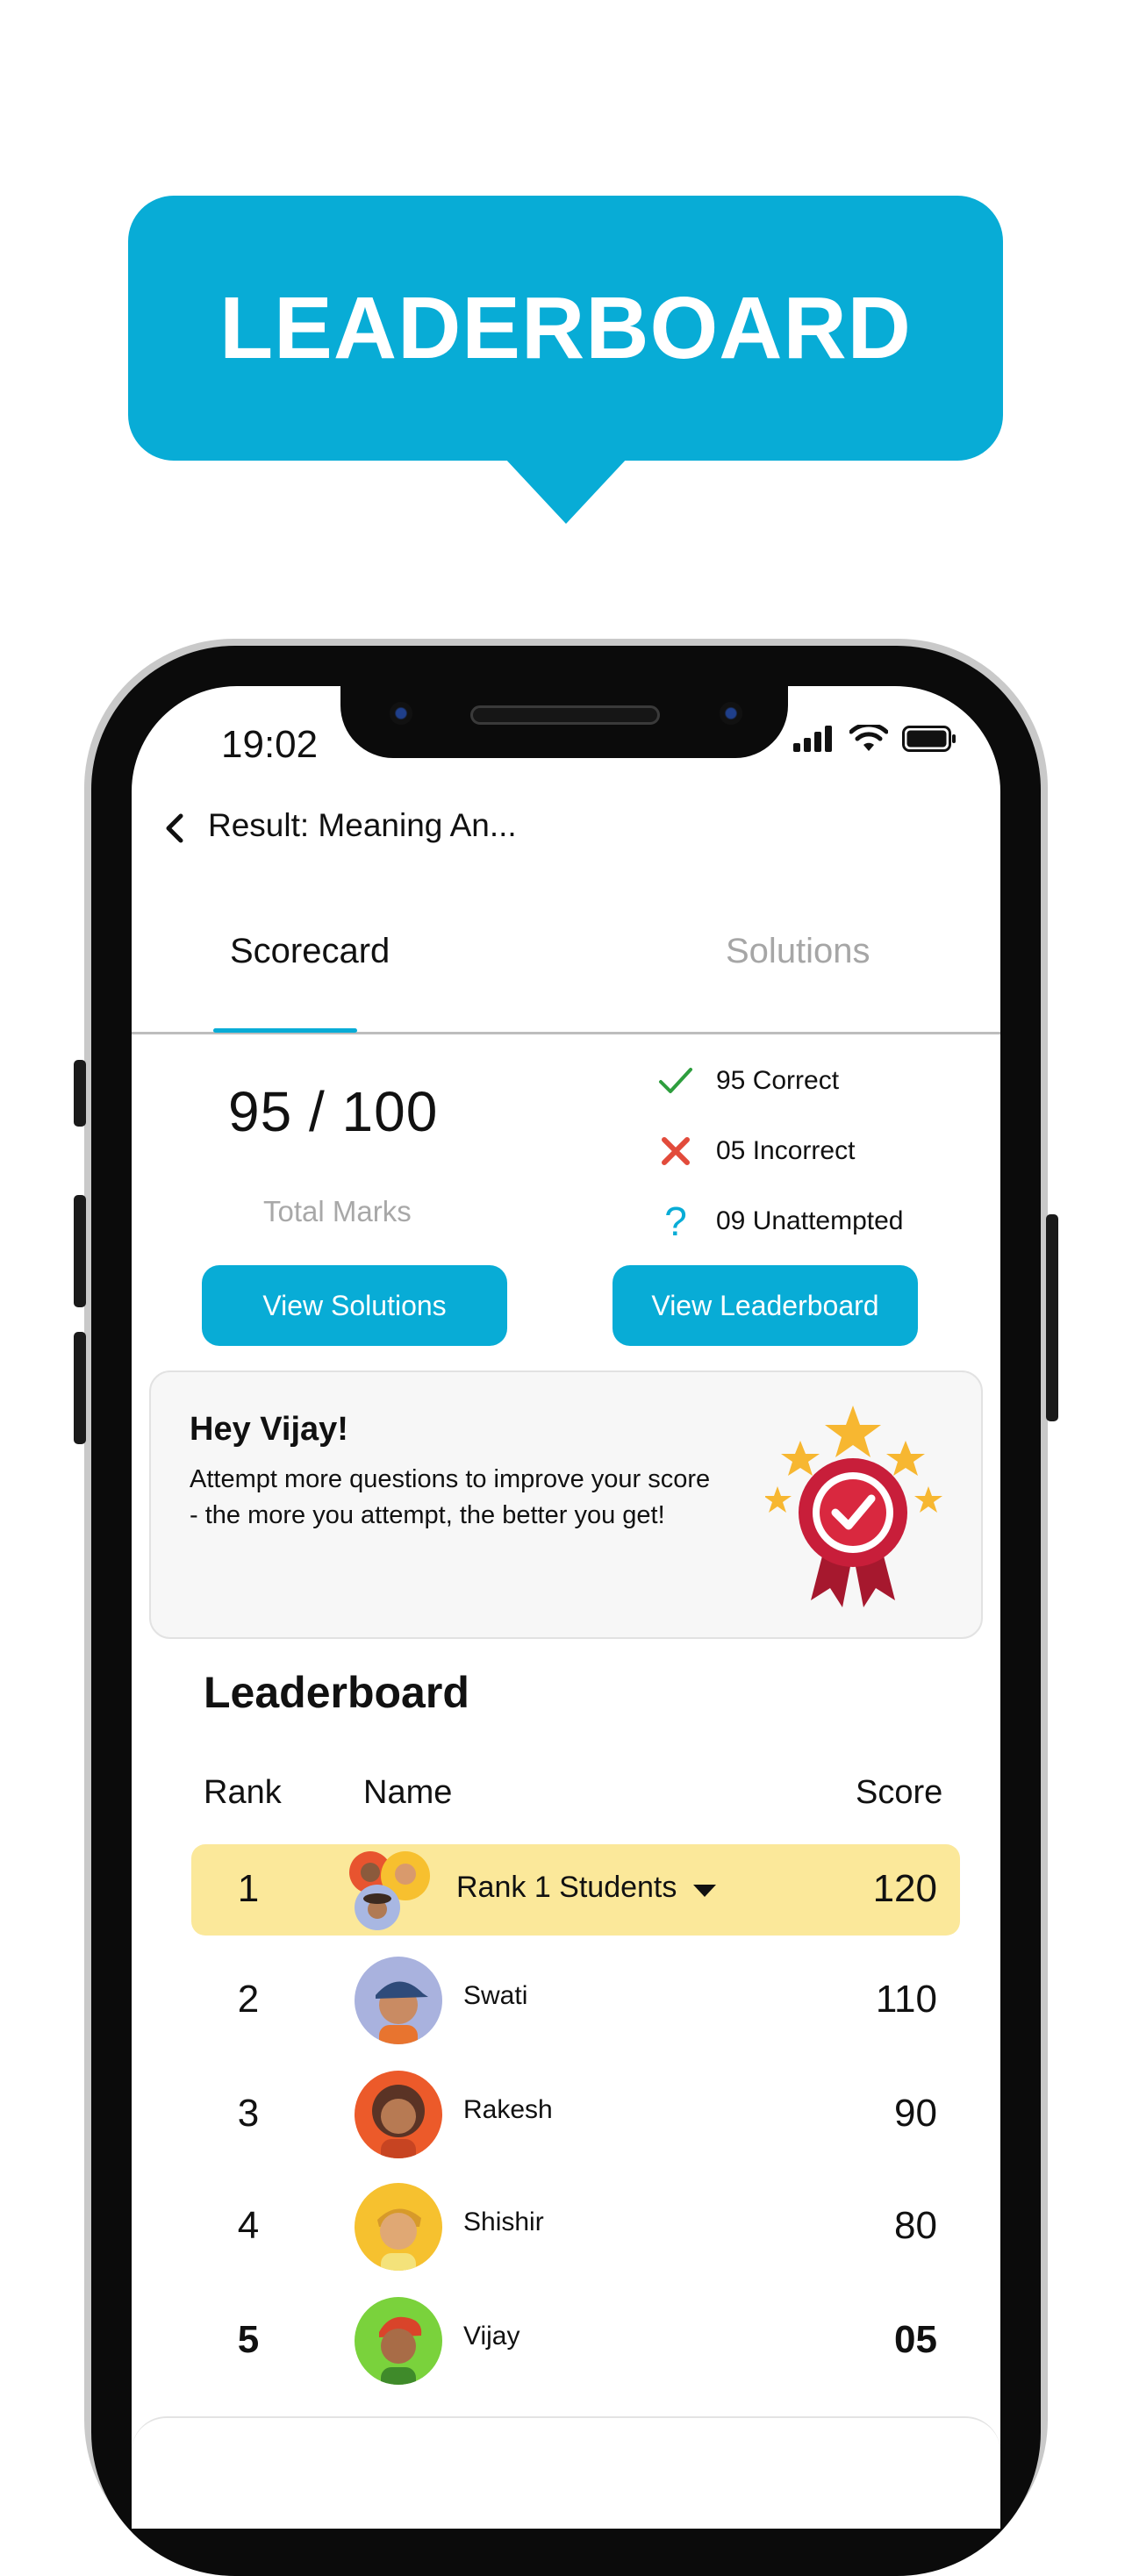 Image resolution: width=1132 pixels, height=2576 pixels. What do you see at coordinates (929, 739) in the screenshot?
I see `battery-icon` at bounding box center [929, 739].